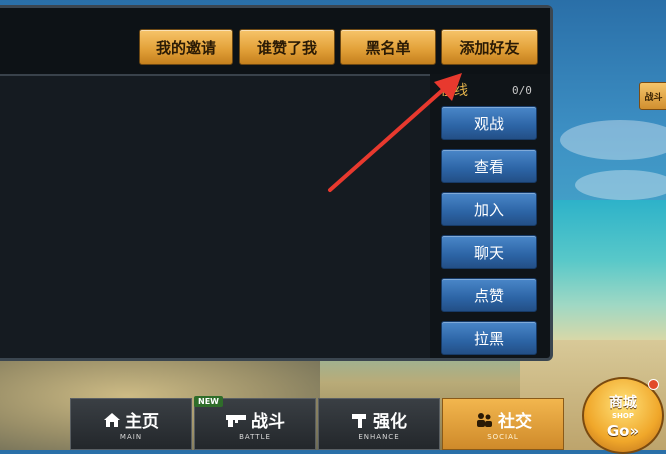  Describe the element at coordinates (515, 422) in the screenshot. I see `nav-social-label: 社交` at that location.